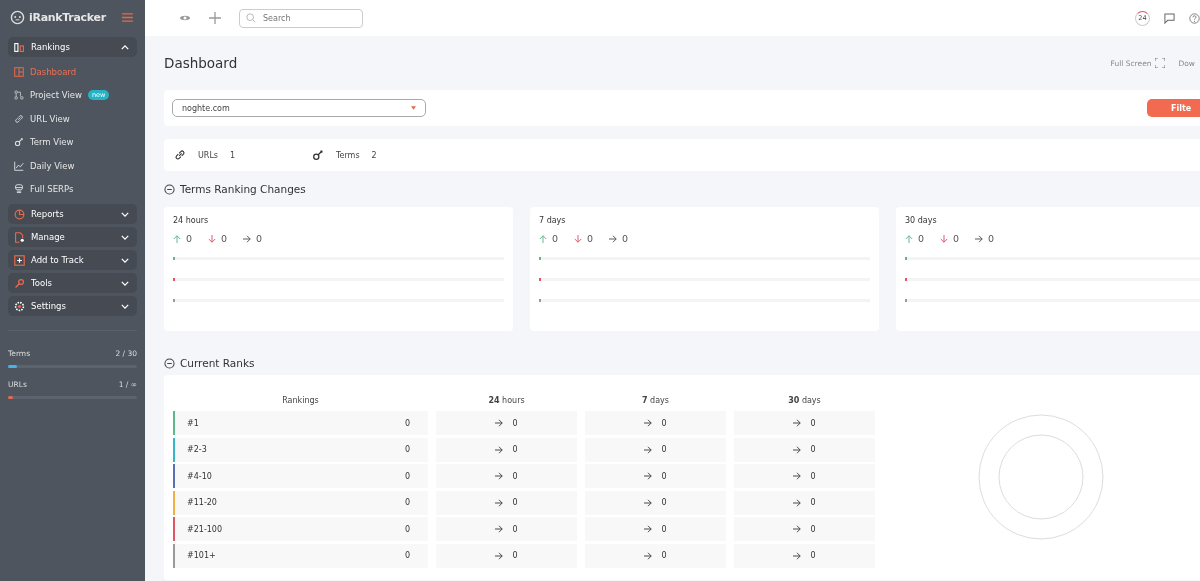 Image resolution: width=1200 pixels, height=581 pixels. Describe the element at coordinates (300, 400) in the screenshot. I see `column-header: Rankings` at that location.